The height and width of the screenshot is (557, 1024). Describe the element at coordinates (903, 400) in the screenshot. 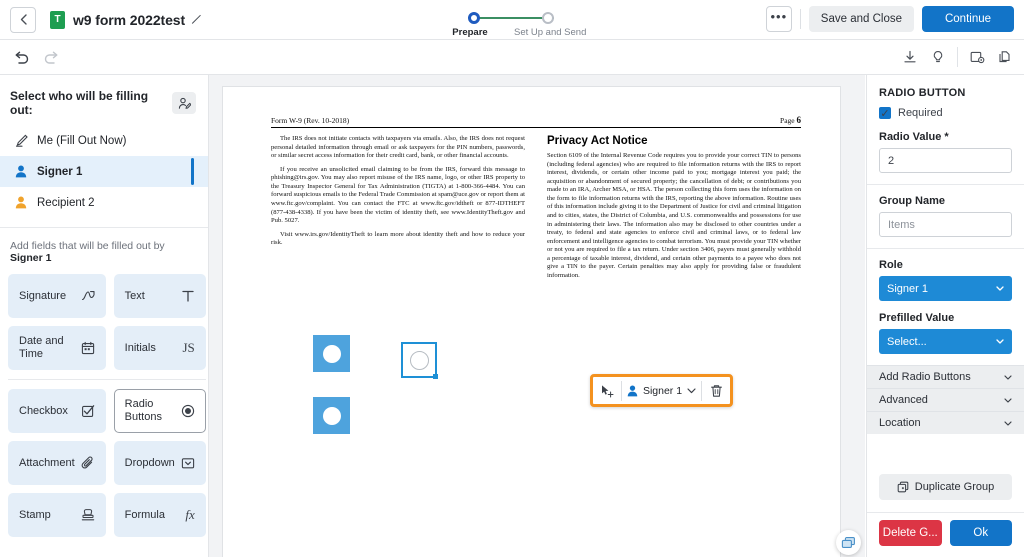

I see `accordion-label: Advanced` at that location.